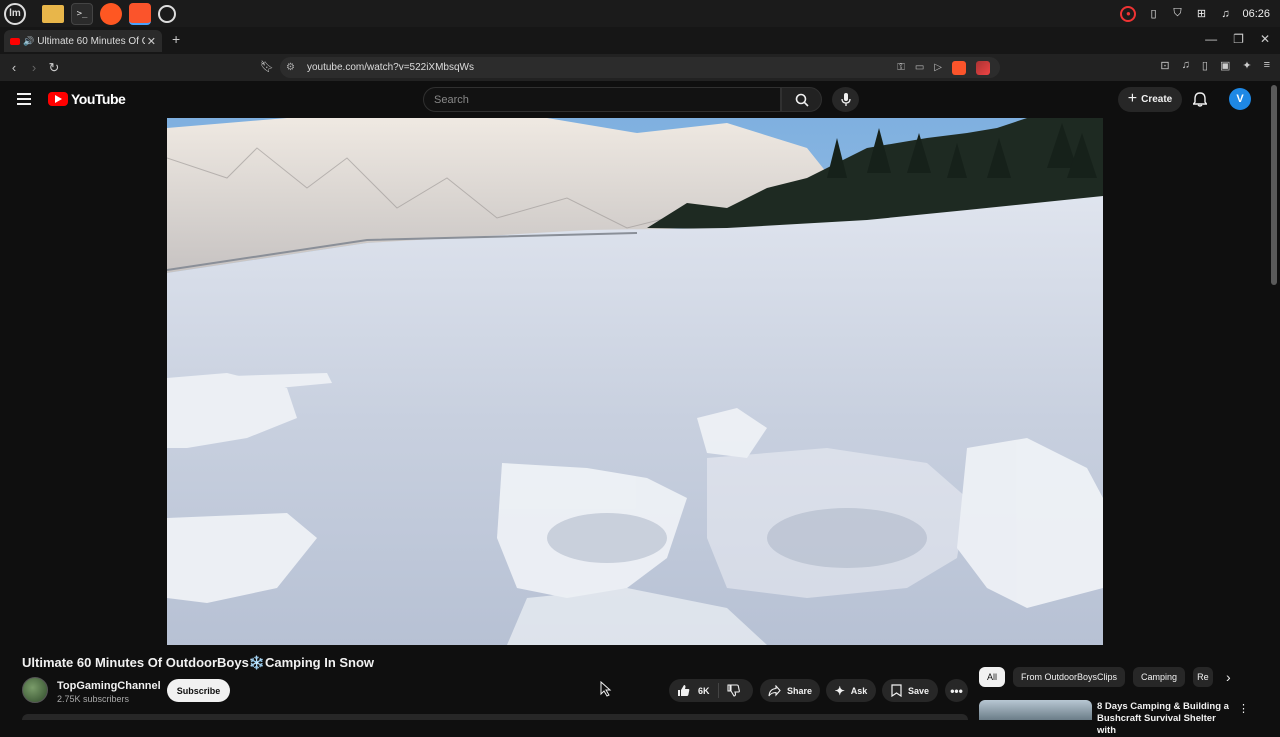  Describe the element at coordinates (859, 690) in the screenshot. I see `ask-label: Ask` at that location.